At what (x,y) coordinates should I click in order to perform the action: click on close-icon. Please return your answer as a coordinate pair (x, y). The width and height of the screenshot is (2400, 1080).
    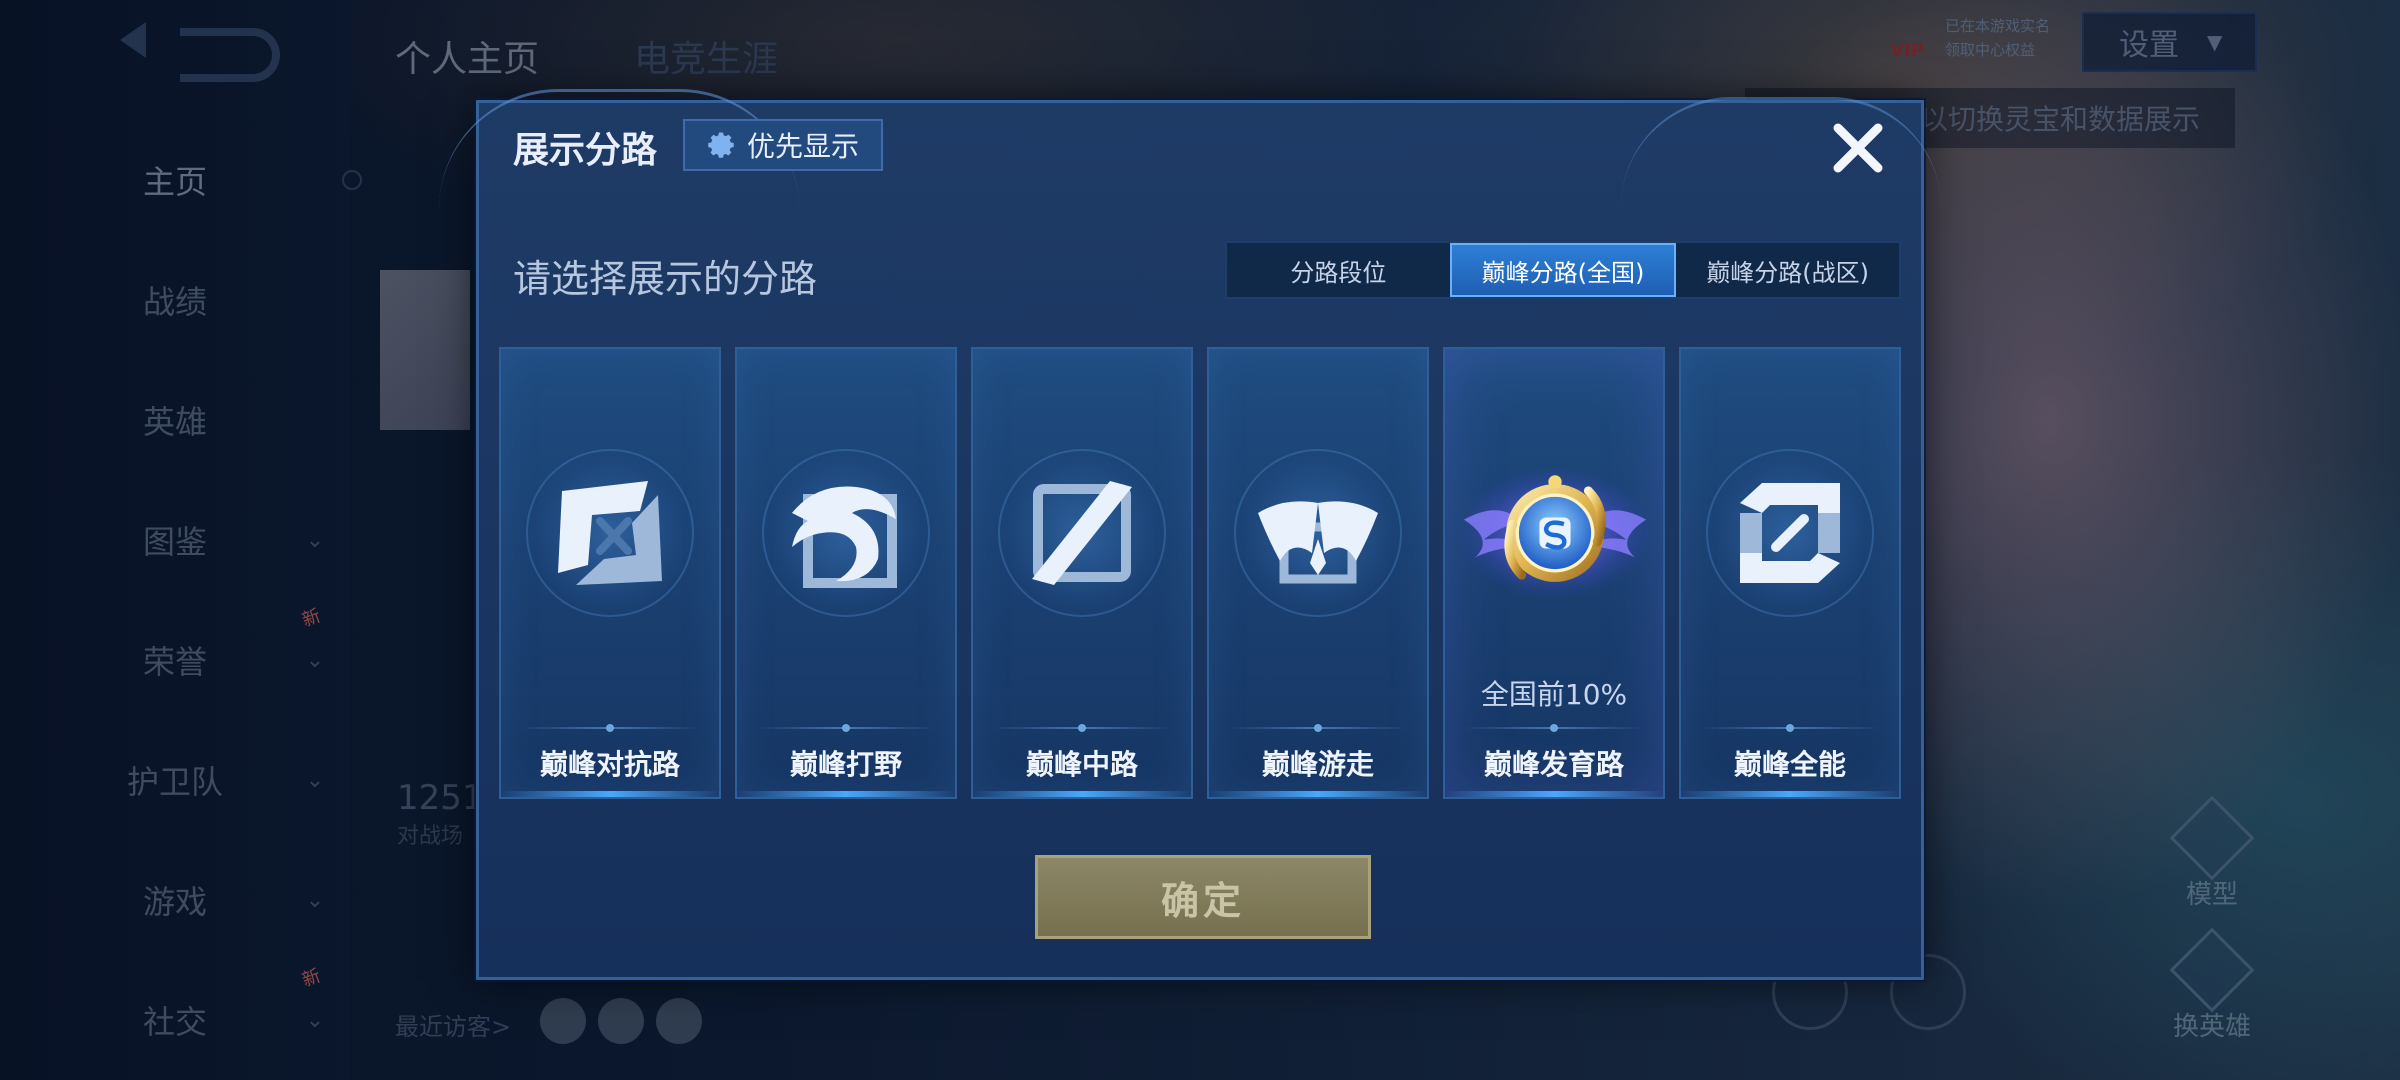
    Looking at the image, I should click on (1858, 148).